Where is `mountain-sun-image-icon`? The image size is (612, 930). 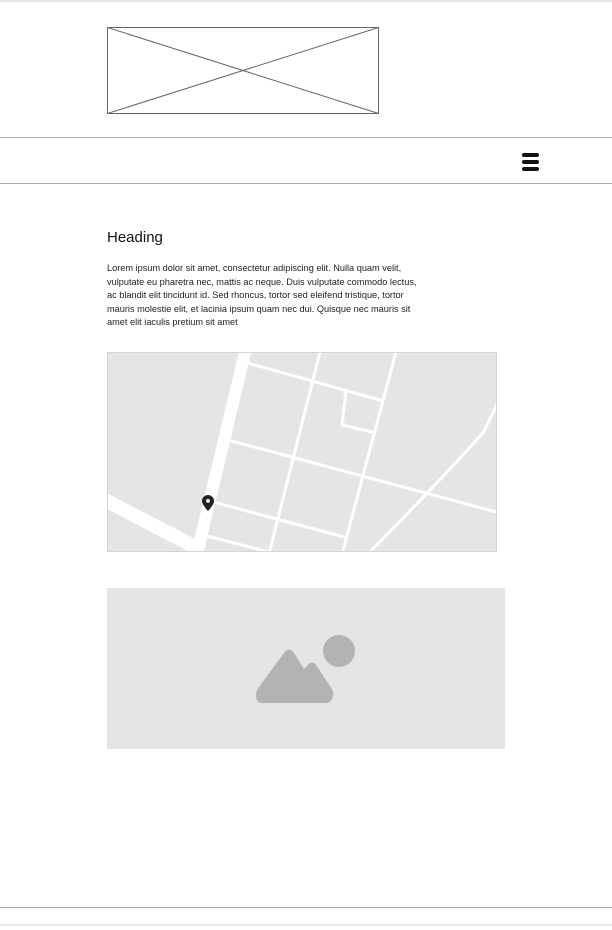 mountain-sun-image-icon is located at coordinates (305, 669).